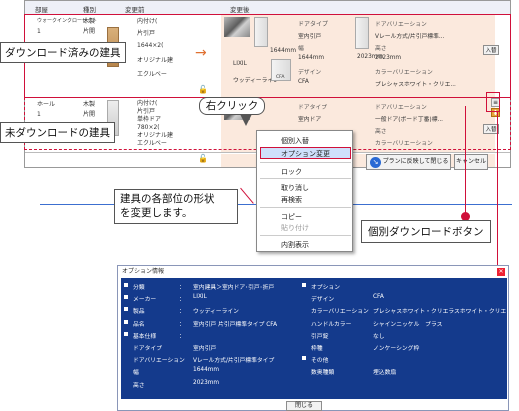 The image size is (519, 411). What do you see at coordinates (501, 272) in the screenshot?
I see `close-icon: ✕` at bounding box center [501, 272].